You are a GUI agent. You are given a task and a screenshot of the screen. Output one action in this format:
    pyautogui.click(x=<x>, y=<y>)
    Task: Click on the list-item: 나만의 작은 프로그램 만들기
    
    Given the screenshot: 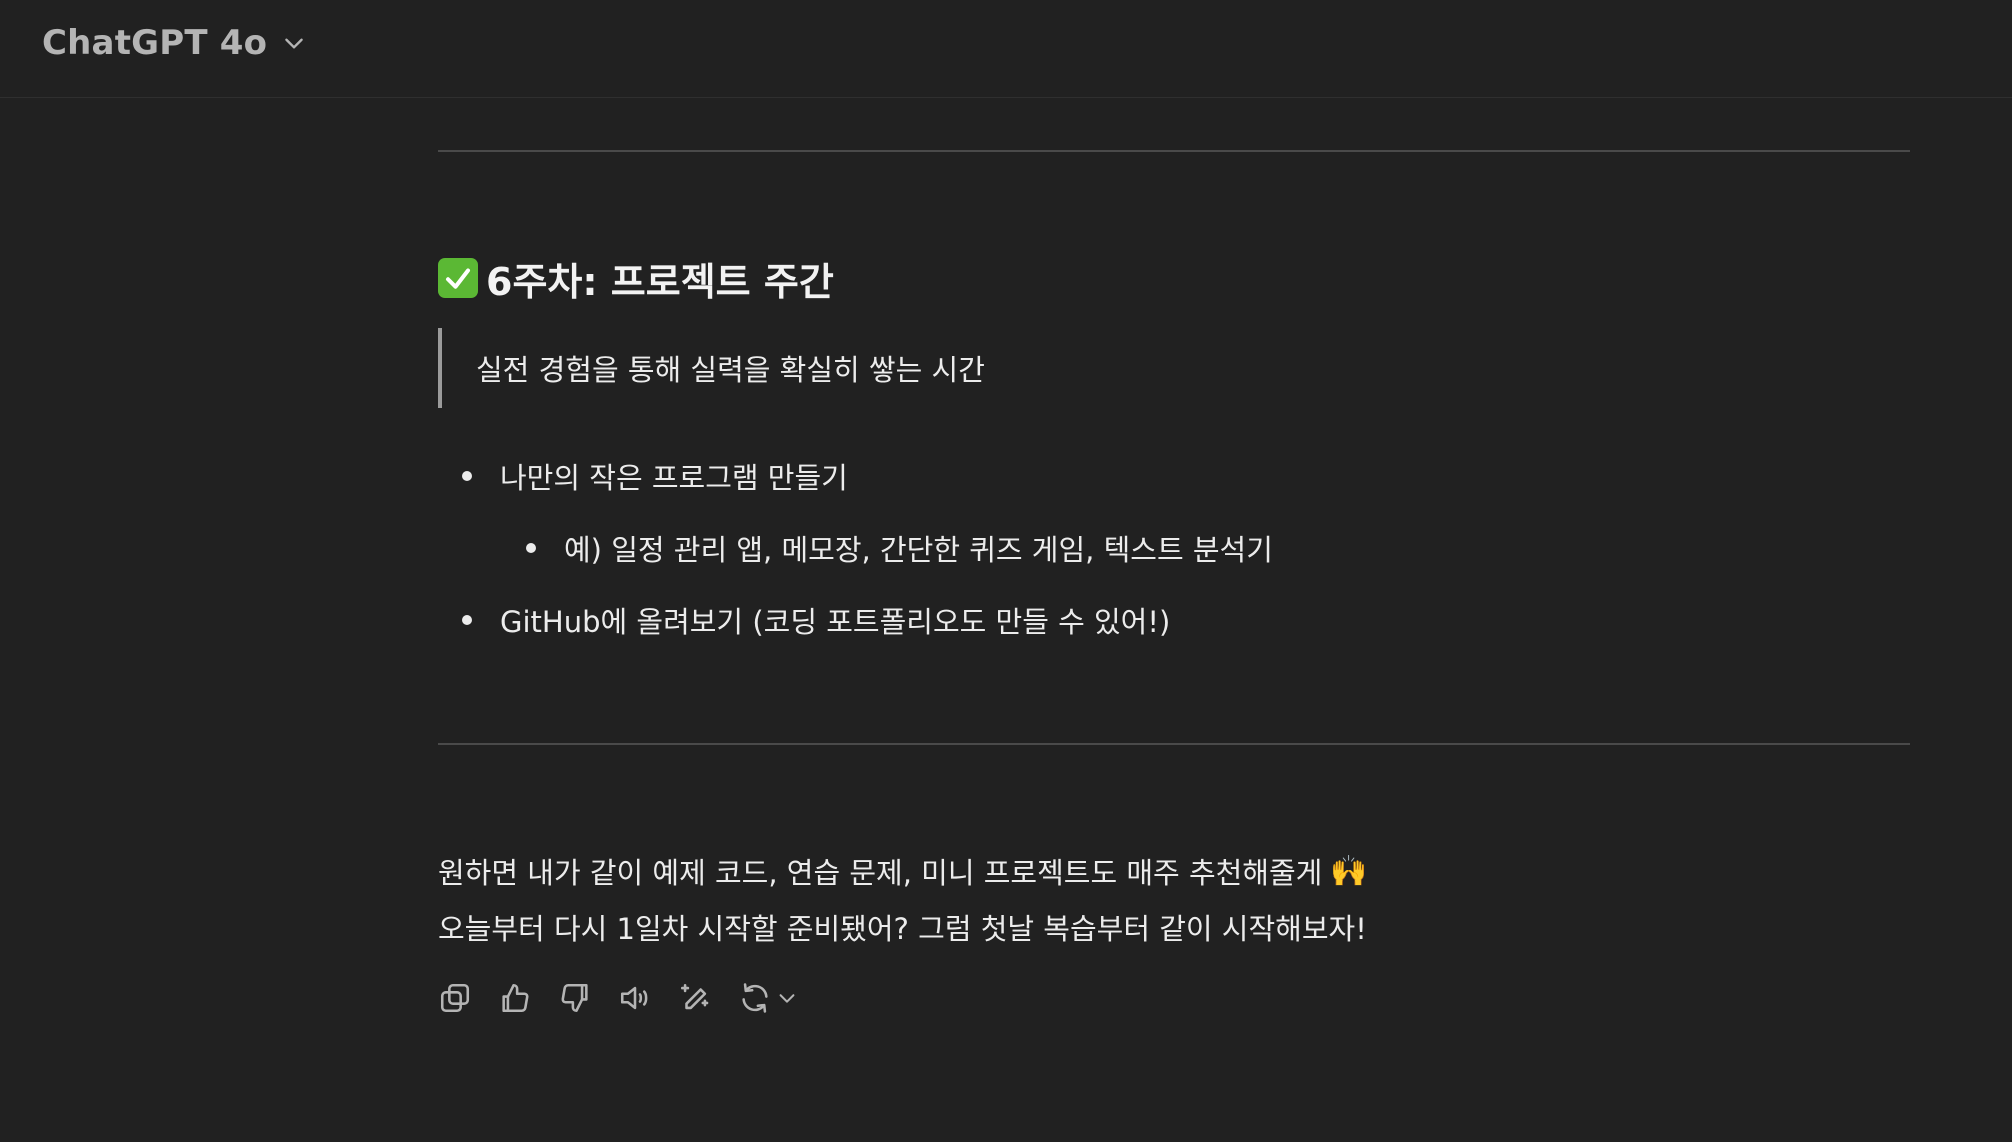 What is the action you would take?
    pyautogui.click(x=655, y=476)
    